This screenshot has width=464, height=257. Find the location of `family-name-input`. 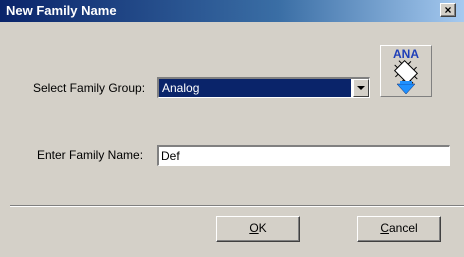

family-name-input is located at coordinates (303, 155).